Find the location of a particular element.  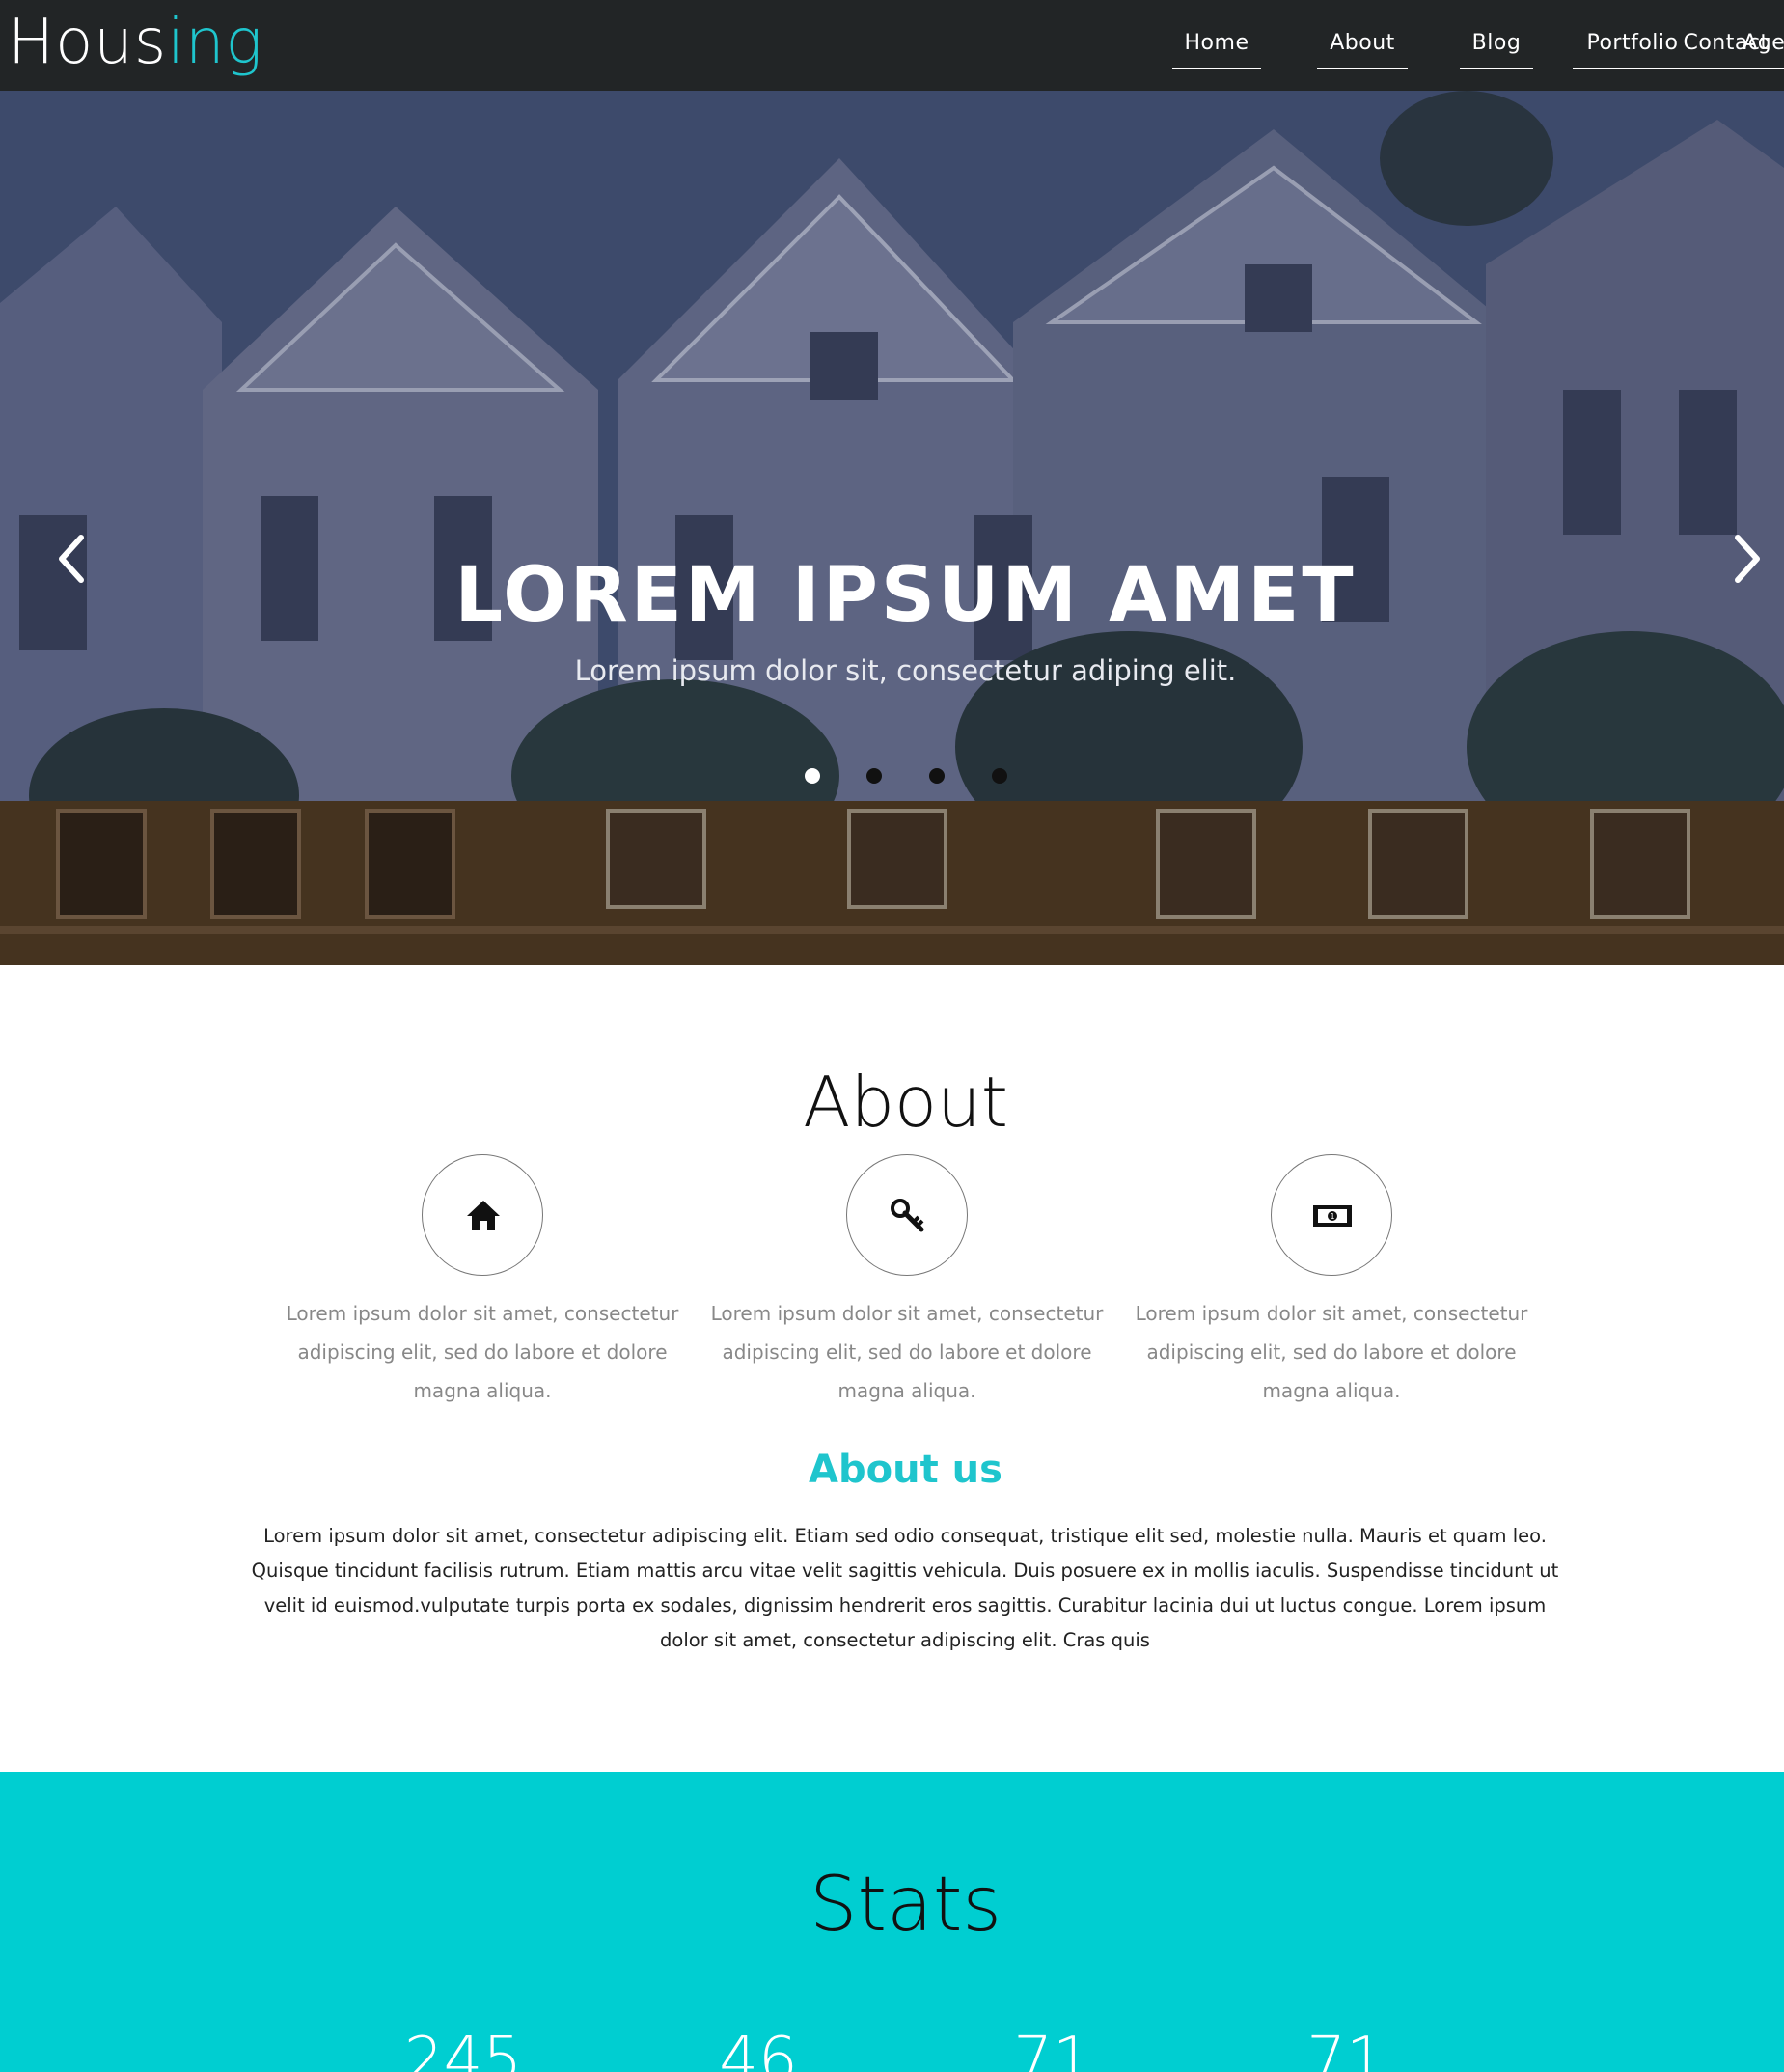

key-icon is located at coordinates (907, 1215).